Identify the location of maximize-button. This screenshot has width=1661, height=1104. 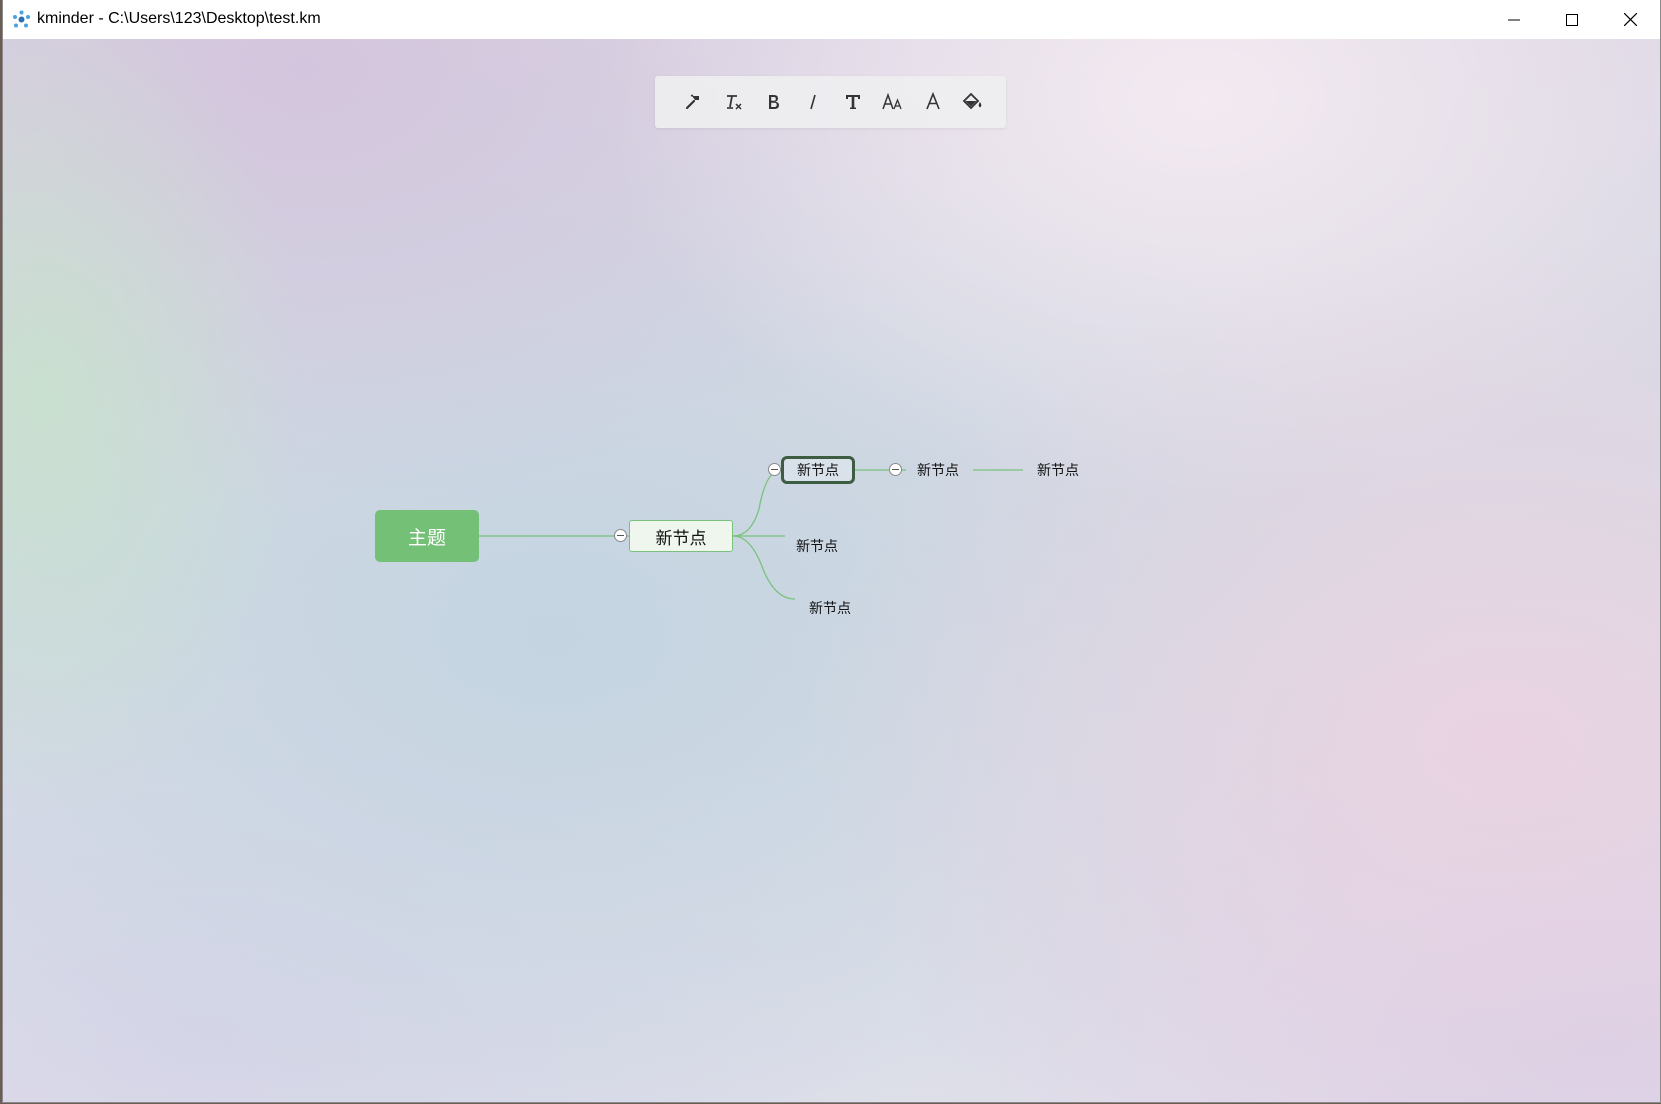
(1572, 19).